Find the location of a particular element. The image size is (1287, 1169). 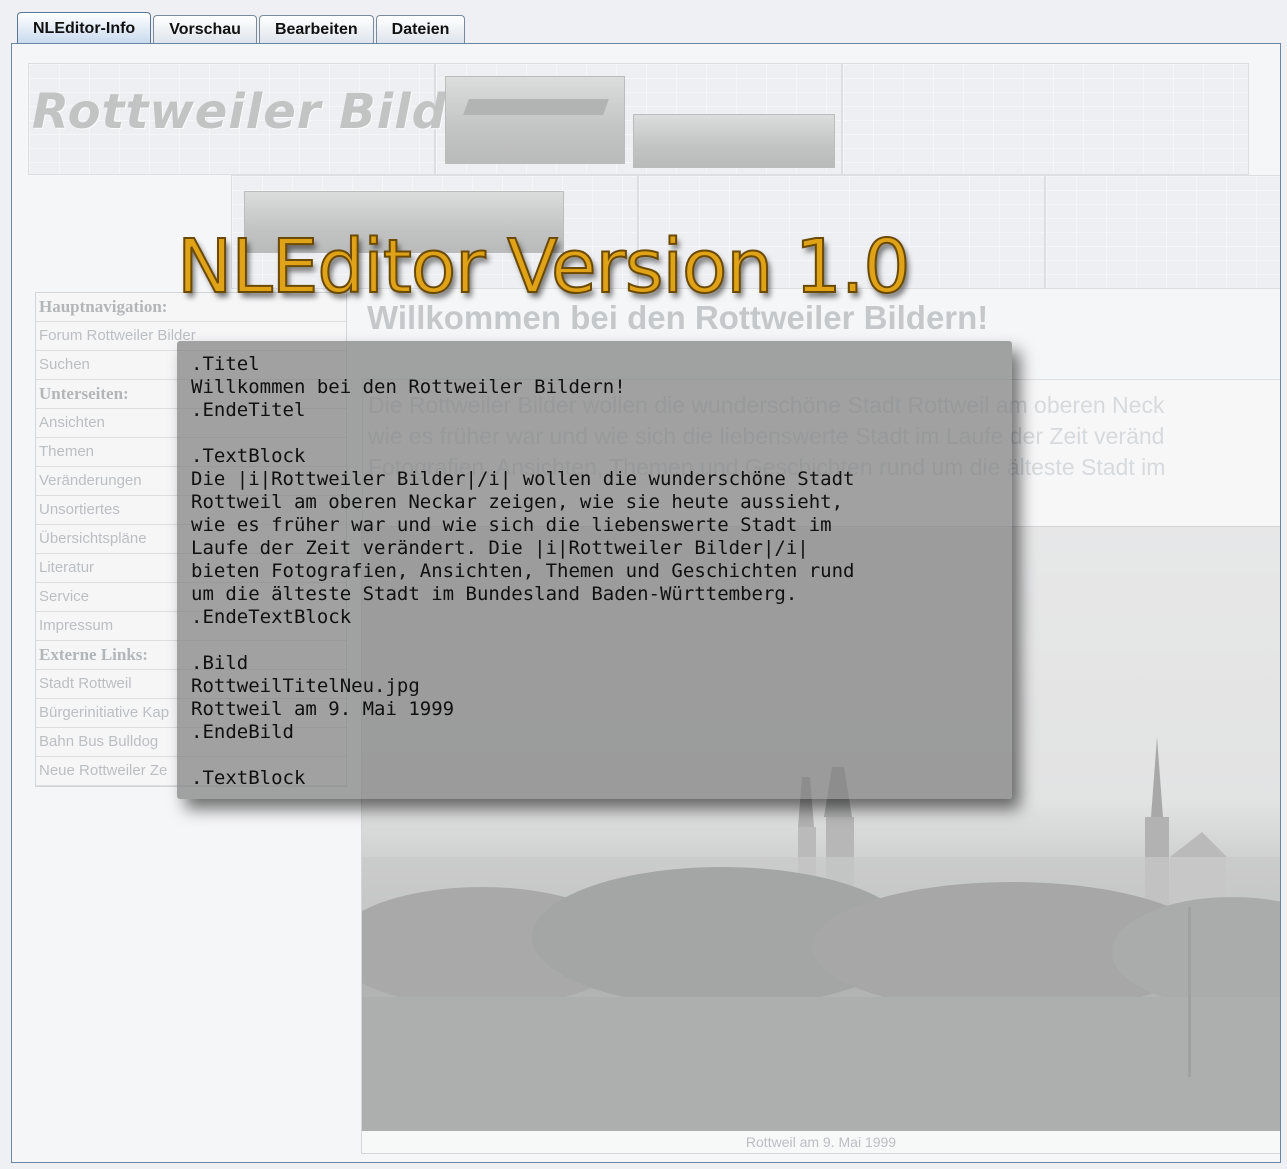

code-line: Rottweil am 9. Mai 1999 is located at coordinates (323, 709).